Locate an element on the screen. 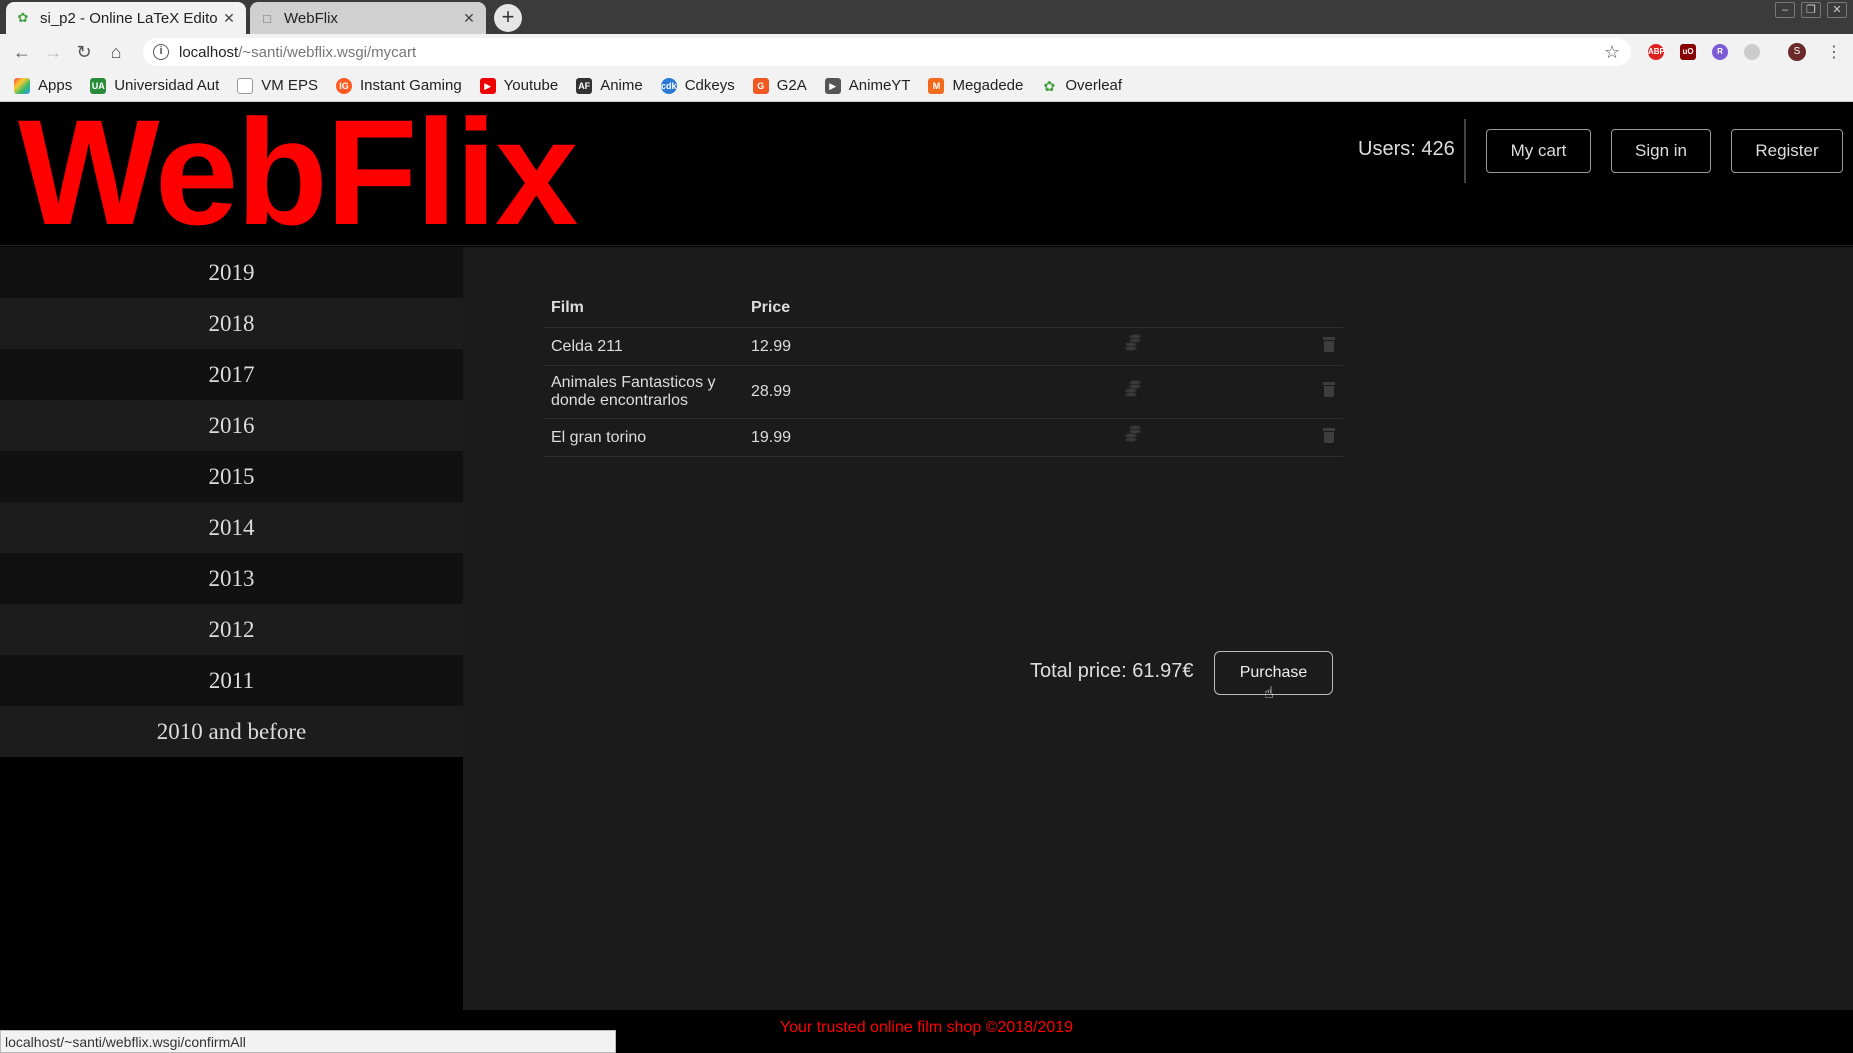 This screenshot has height=1053, width=1853. new-tab-button: + is located at coordinates (508, 18).